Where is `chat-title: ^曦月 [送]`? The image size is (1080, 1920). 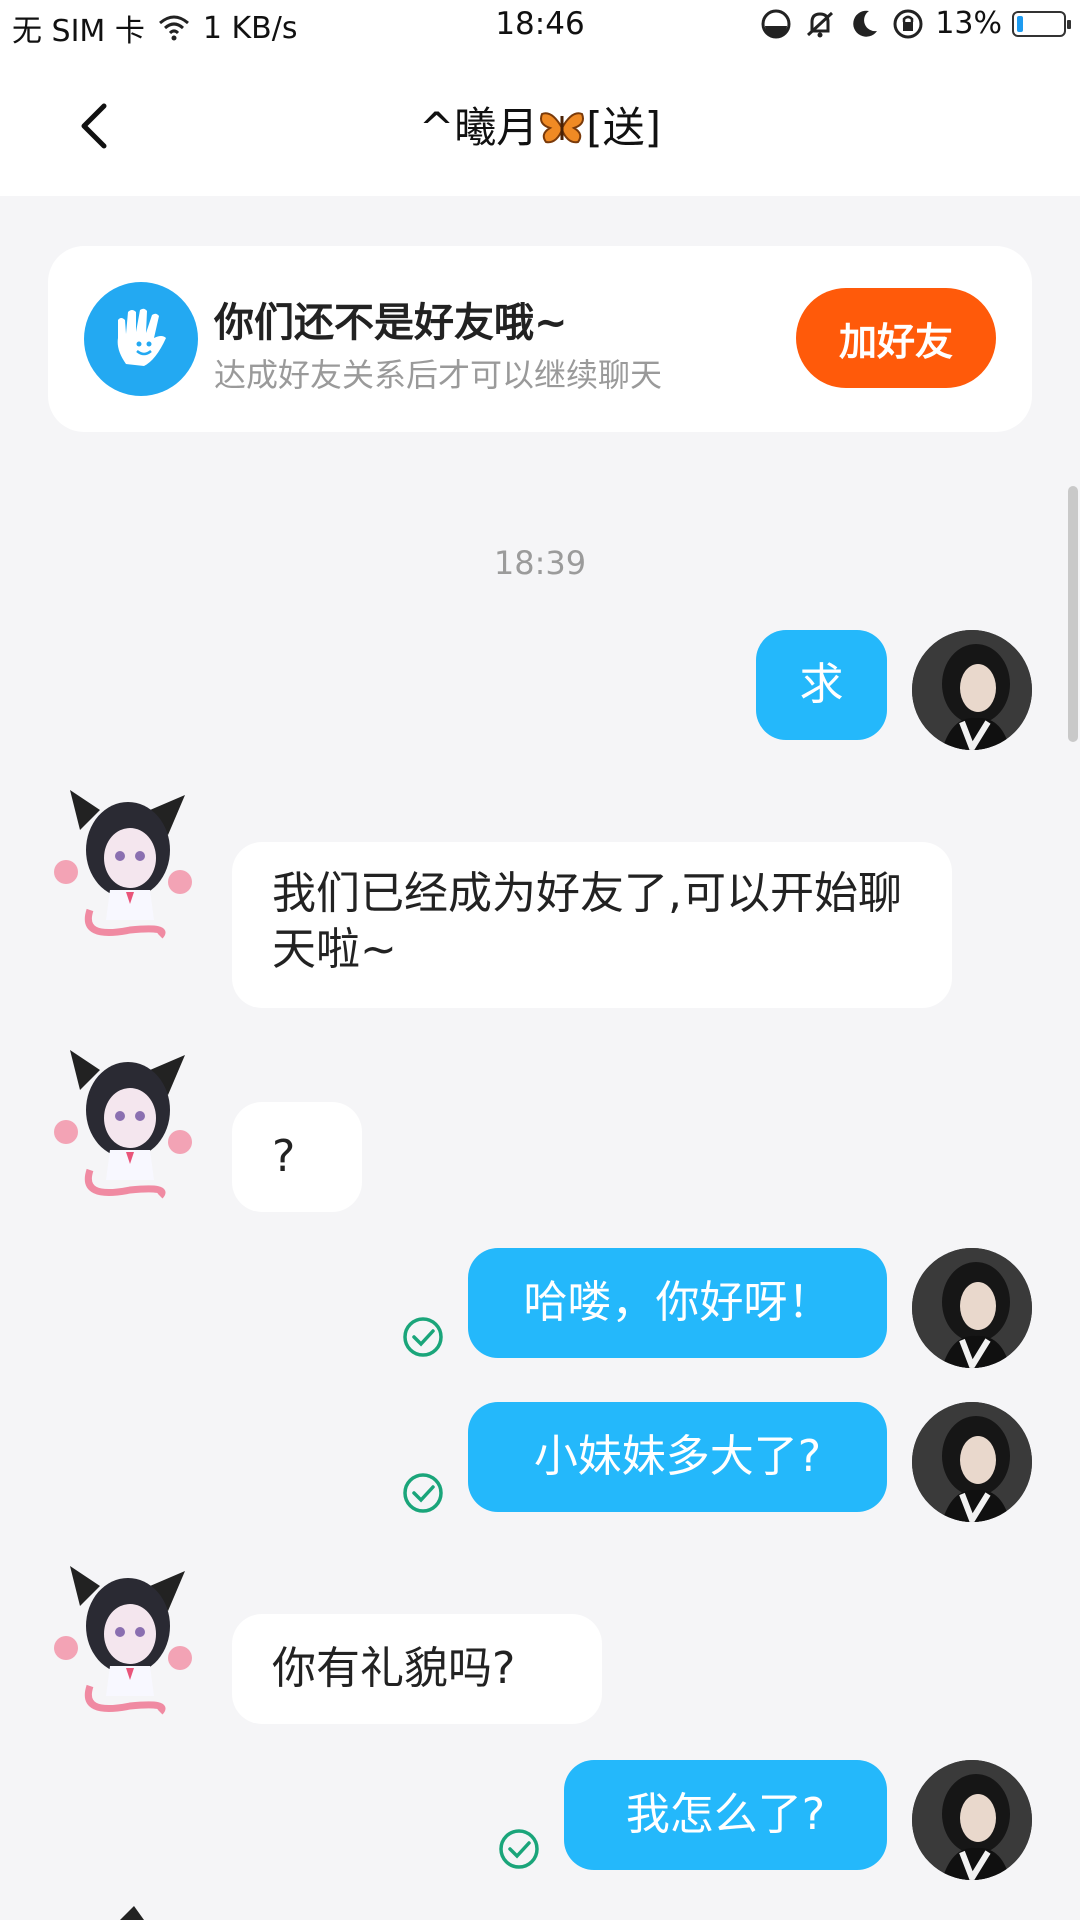 chat-title: ^曦月 [送] is located at coordinates (540, 124).